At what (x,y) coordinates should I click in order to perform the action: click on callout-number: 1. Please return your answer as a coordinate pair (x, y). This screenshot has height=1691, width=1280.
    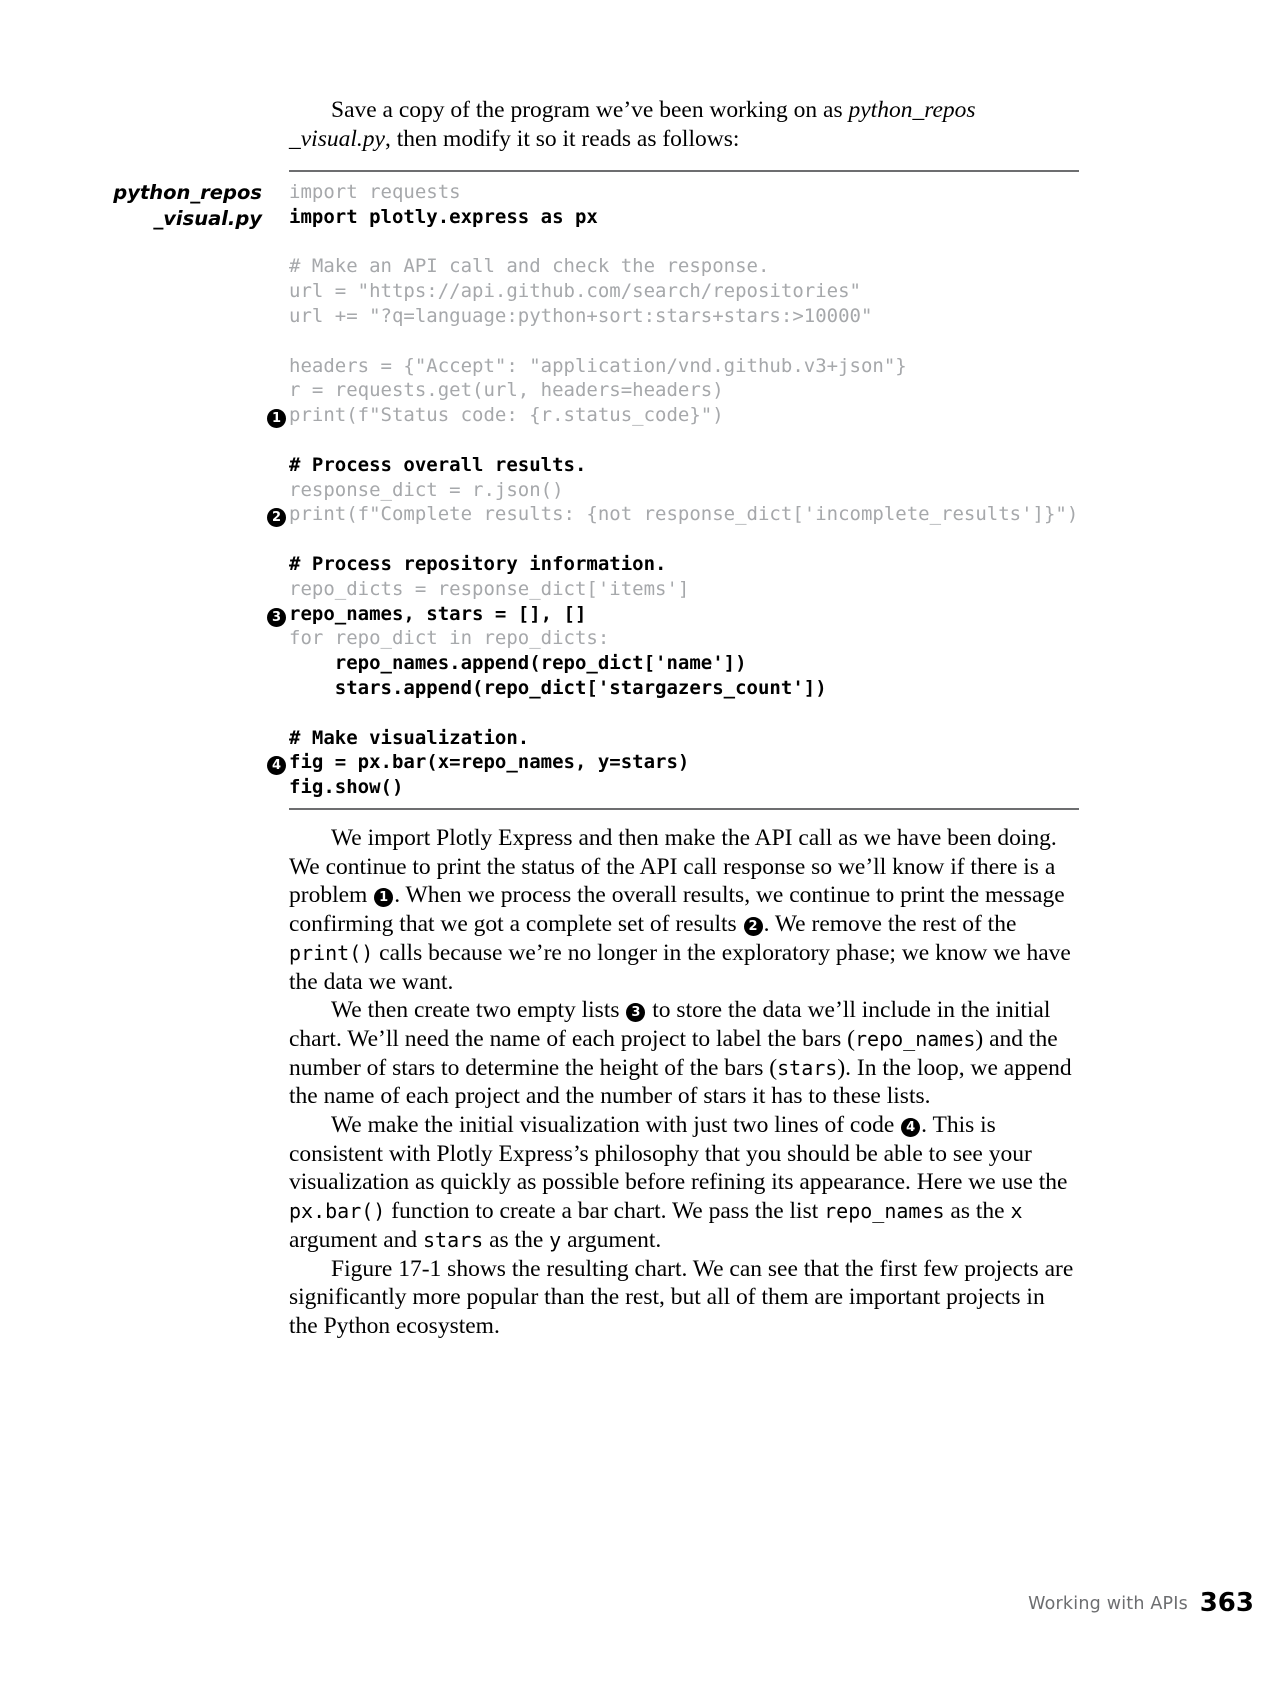
    Looking at the image, I should click on (276, 419).